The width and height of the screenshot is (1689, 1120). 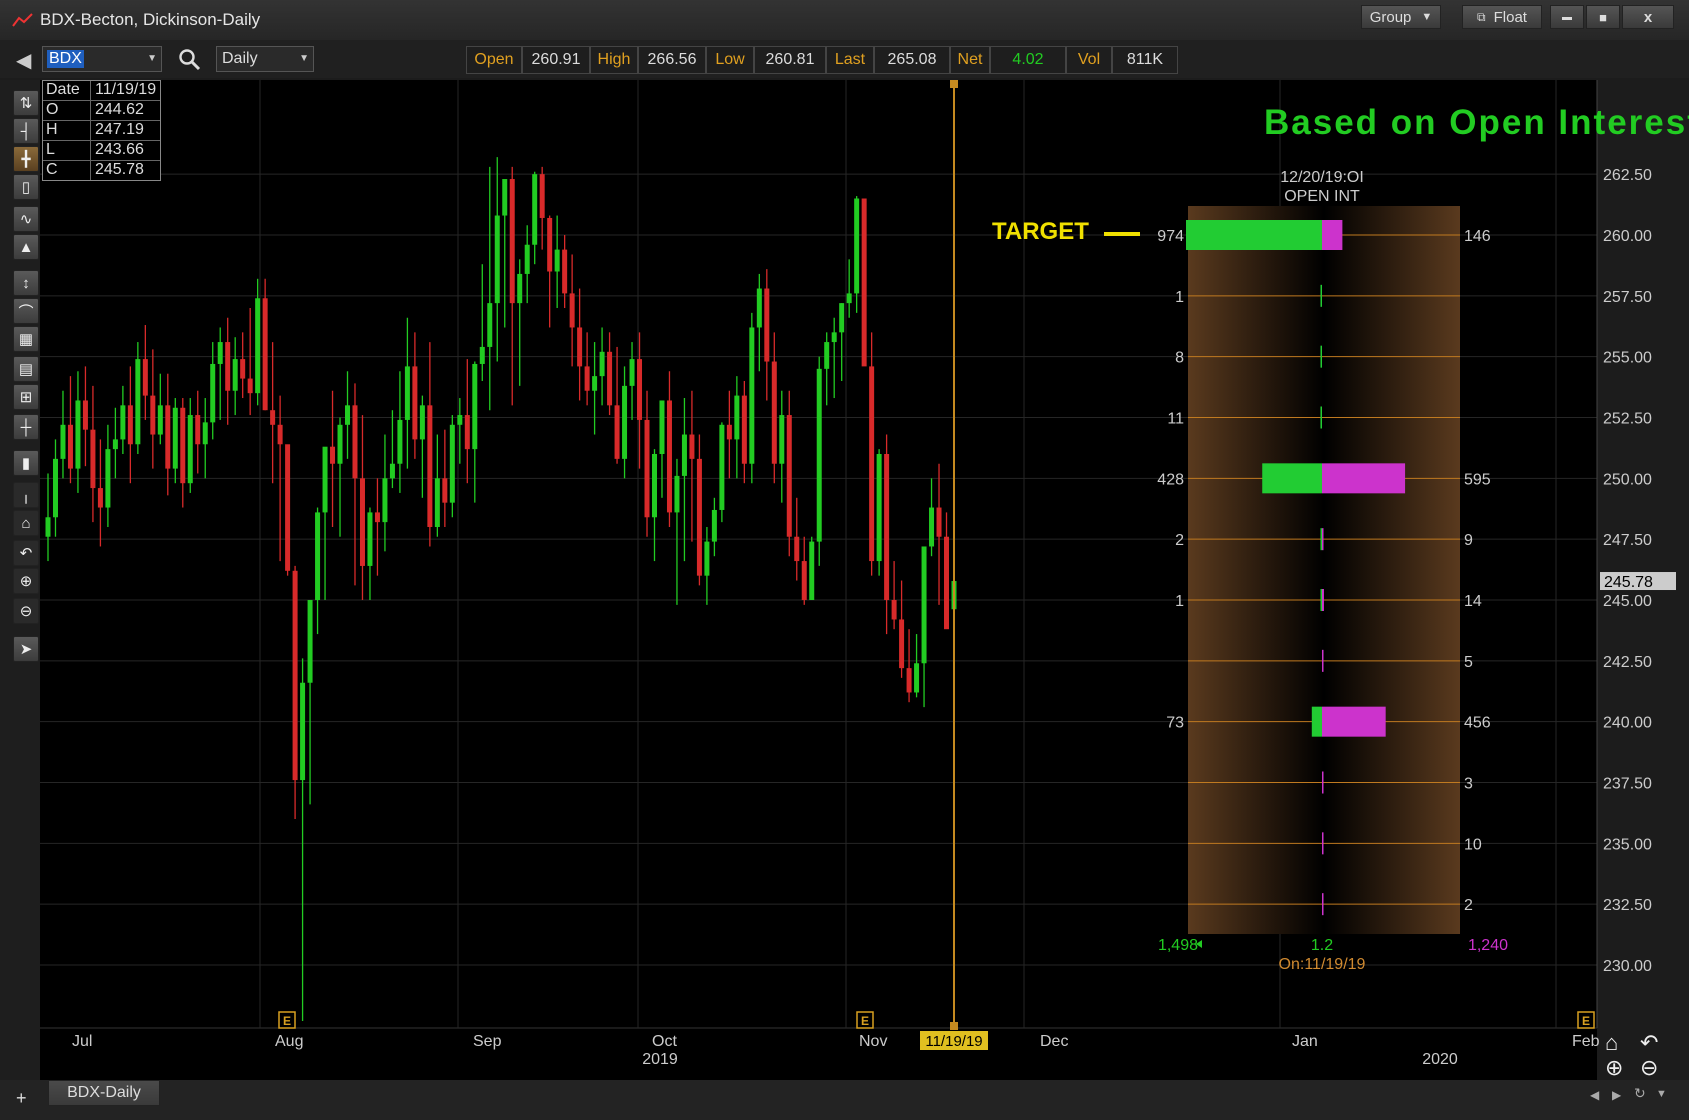 I want to click on scroll-right-icon: ▶, so click(x=1616, y=1095).